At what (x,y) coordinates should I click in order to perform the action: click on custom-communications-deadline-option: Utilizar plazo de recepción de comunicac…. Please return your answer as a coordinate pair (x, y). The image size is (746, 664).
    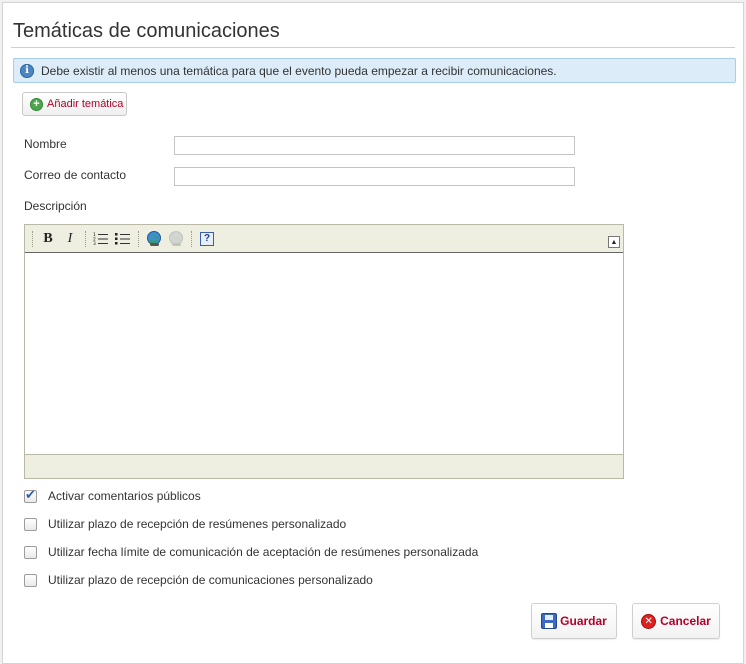
    Looking at the image, I should click on (198, 580).